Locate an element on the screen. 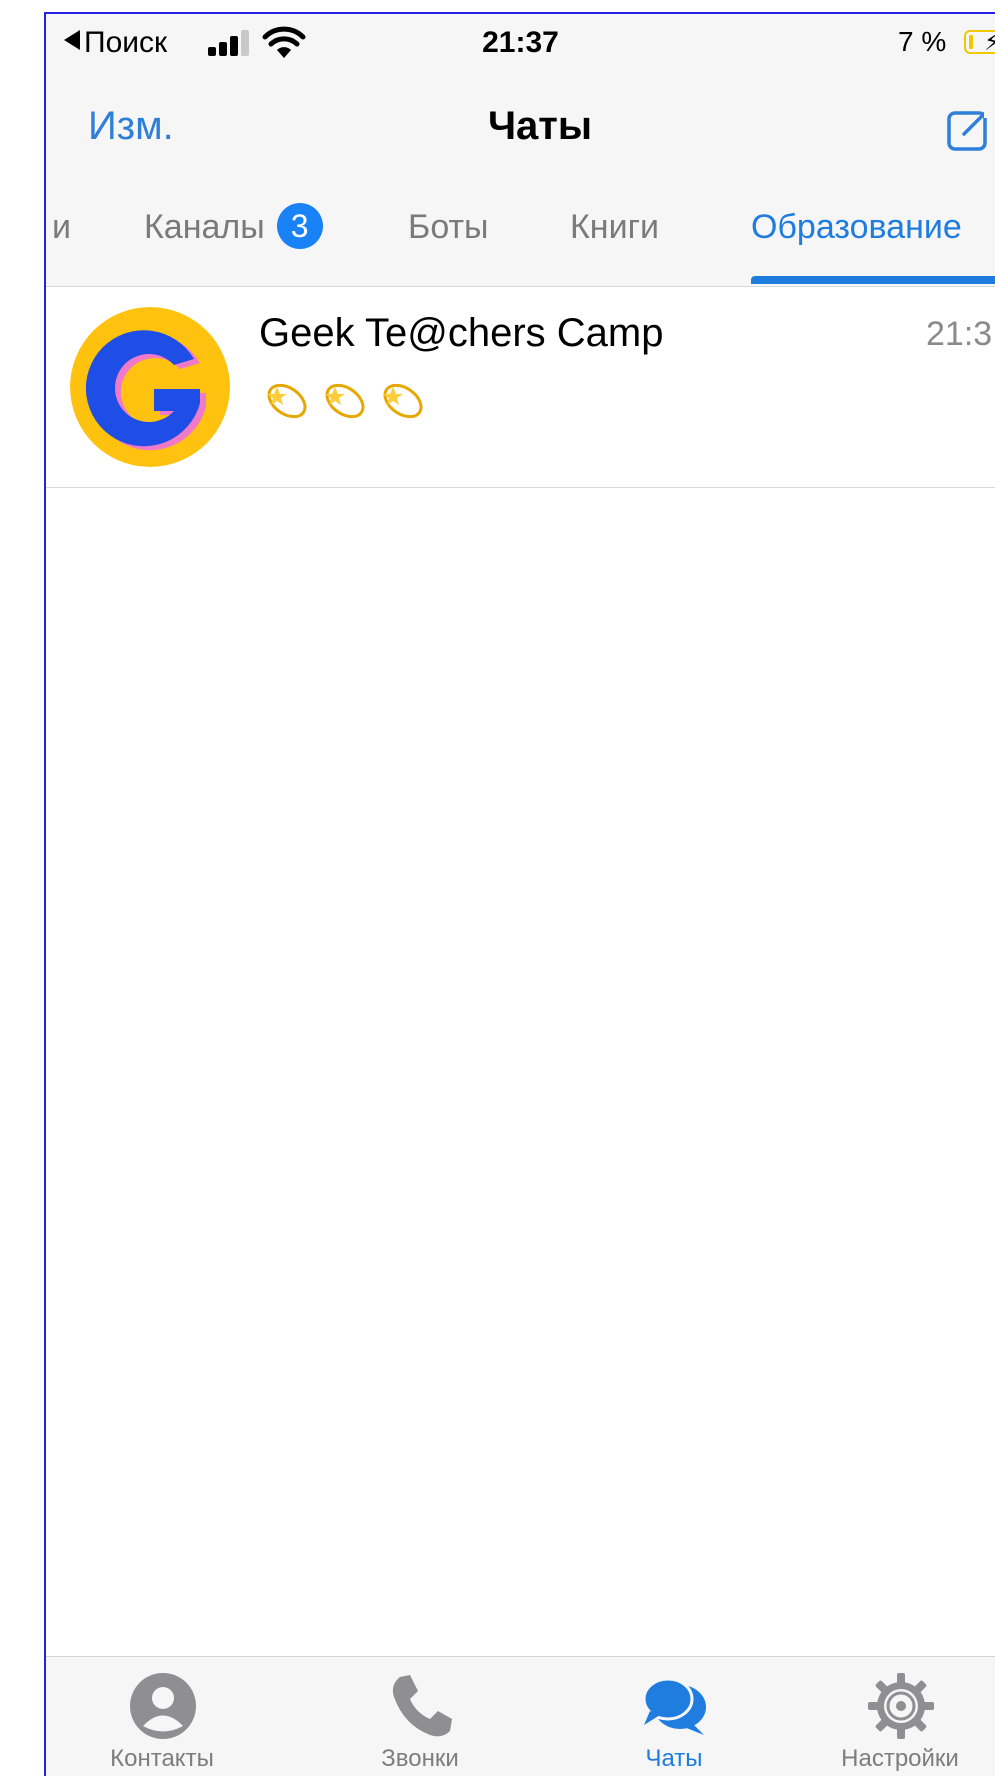  bottom-tab-bar: Контакты Звонки Чаты Настройки is located at coordinates (520, 1716).